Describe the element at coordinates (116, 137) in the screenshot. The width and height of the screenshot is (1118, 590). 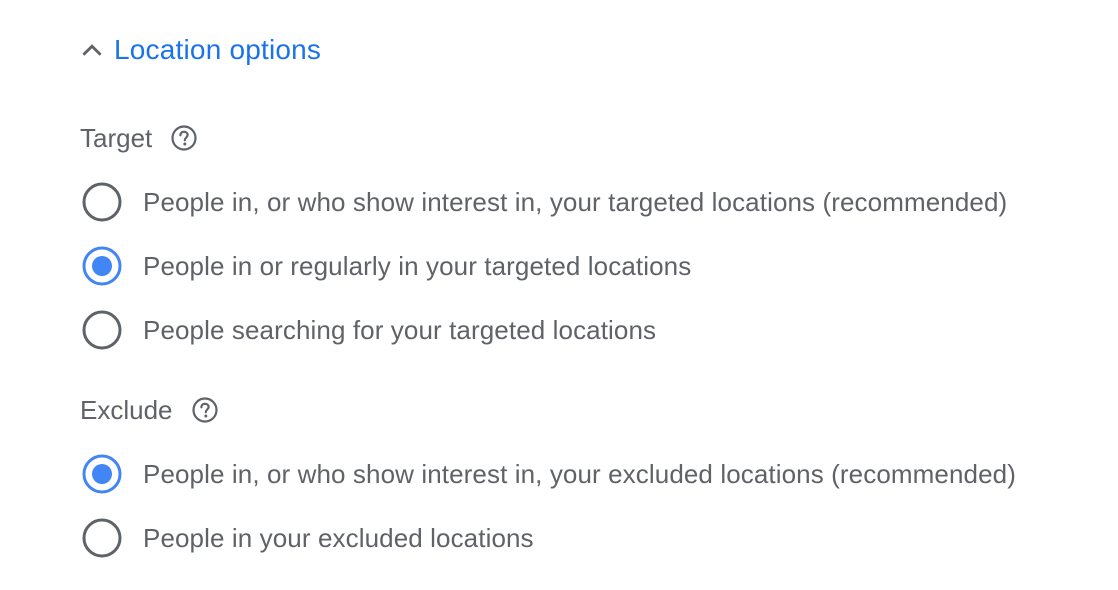
I see `target-label: Target` at that location.